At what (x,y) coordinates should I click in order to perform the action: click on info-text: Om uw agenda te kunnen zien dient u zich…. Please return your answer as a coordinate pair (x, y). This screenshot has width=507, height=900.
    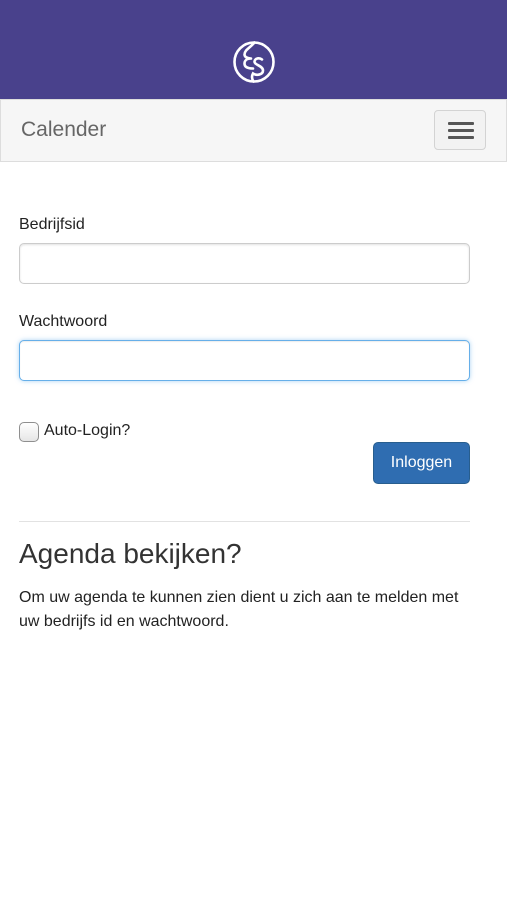
    Looking at the image, I should click on (239, 609).